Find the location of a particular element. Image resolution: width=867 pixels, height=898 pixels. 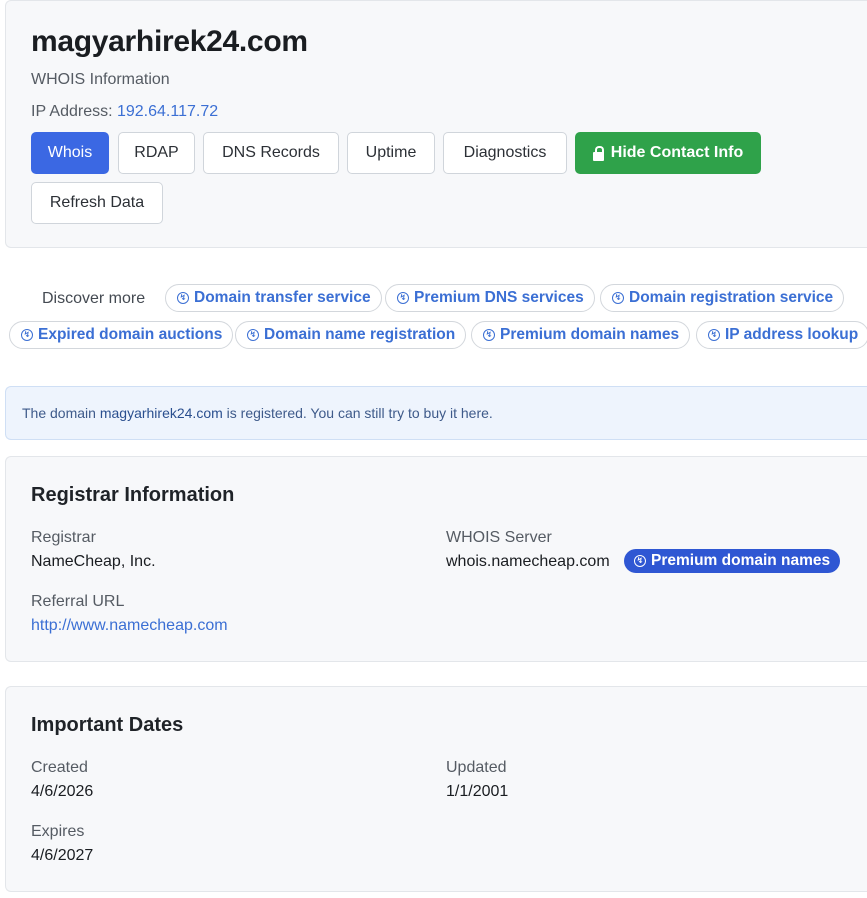

discover-link-domain-name-registration: ↯ Domain name registration is located at coordinates (351, 335).